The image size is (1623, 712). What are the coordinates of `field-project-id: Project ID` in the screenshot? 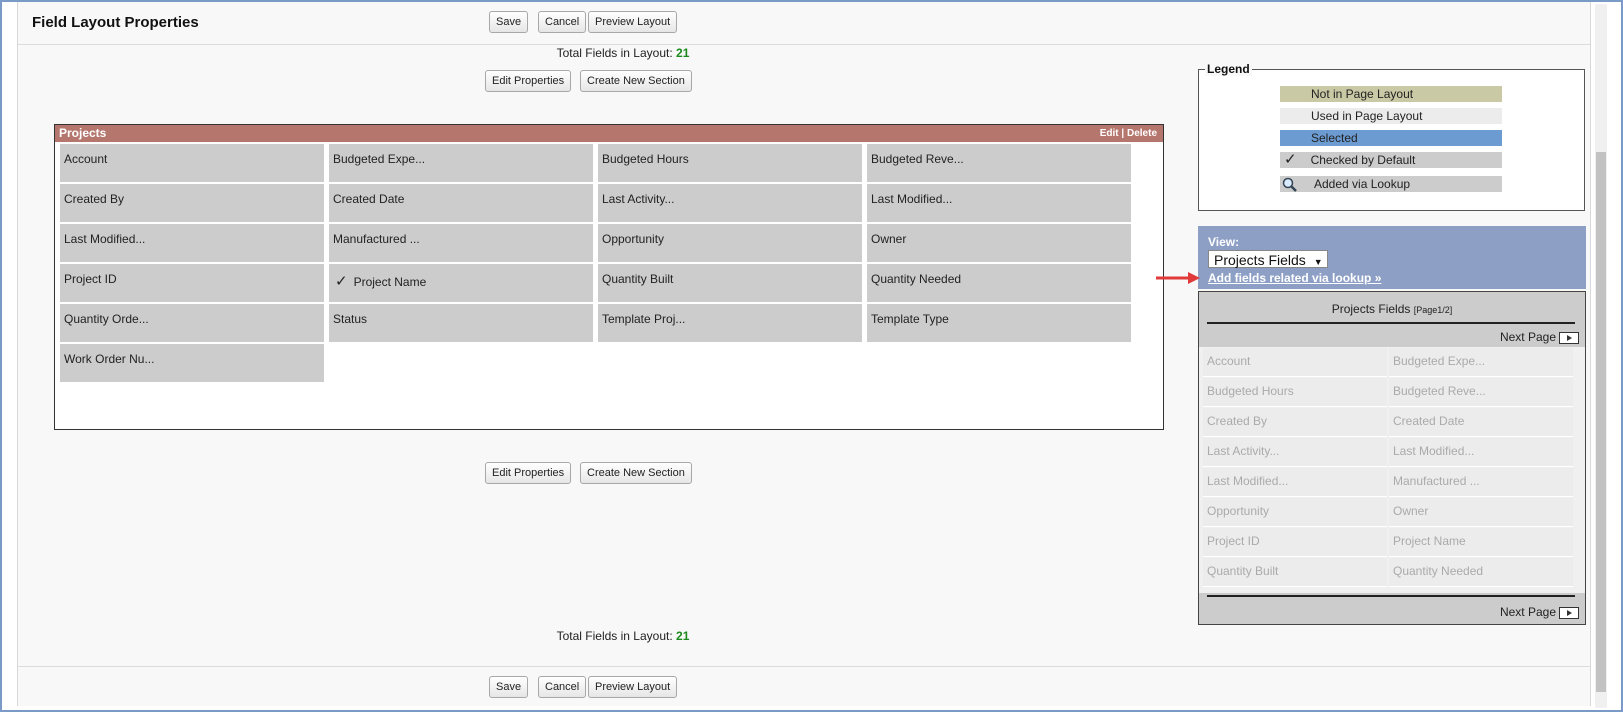 It's located at (192, 283).